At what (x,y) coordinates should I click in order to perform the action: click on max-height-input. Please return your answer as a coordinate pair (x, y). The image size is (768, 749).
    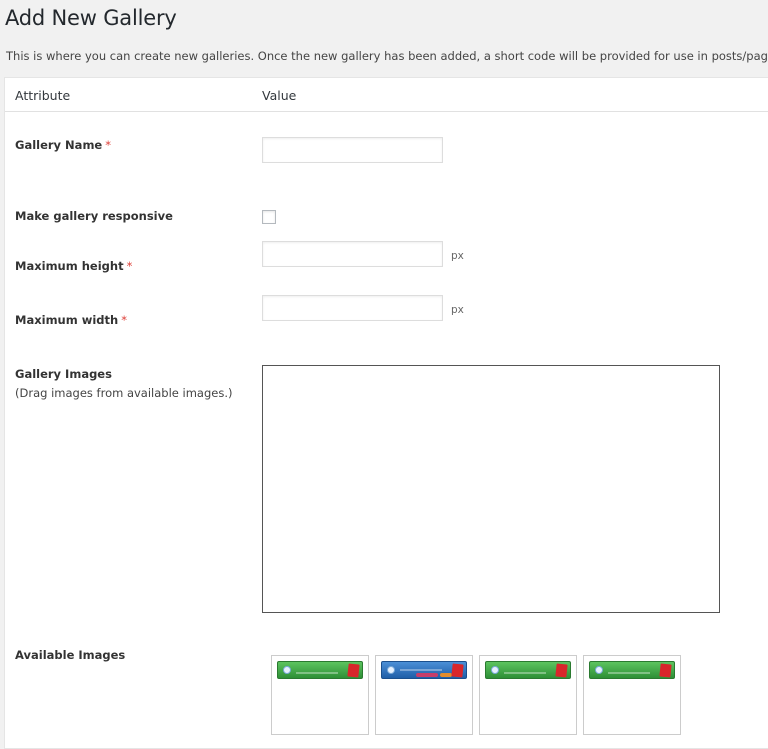
    Looking at the image, I should click on (352, 254).